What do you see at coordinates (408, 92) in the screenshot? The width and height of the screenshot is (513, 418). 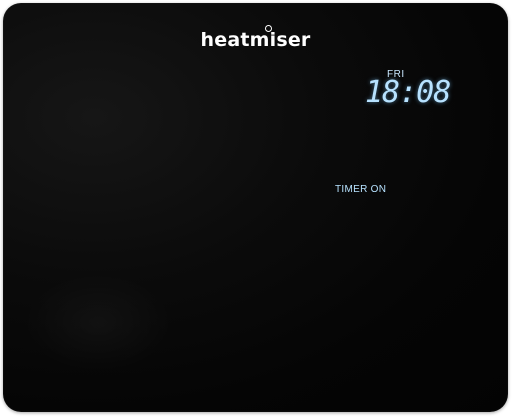 I see `clock-display: 18:08` at bounding box center [408, 92].